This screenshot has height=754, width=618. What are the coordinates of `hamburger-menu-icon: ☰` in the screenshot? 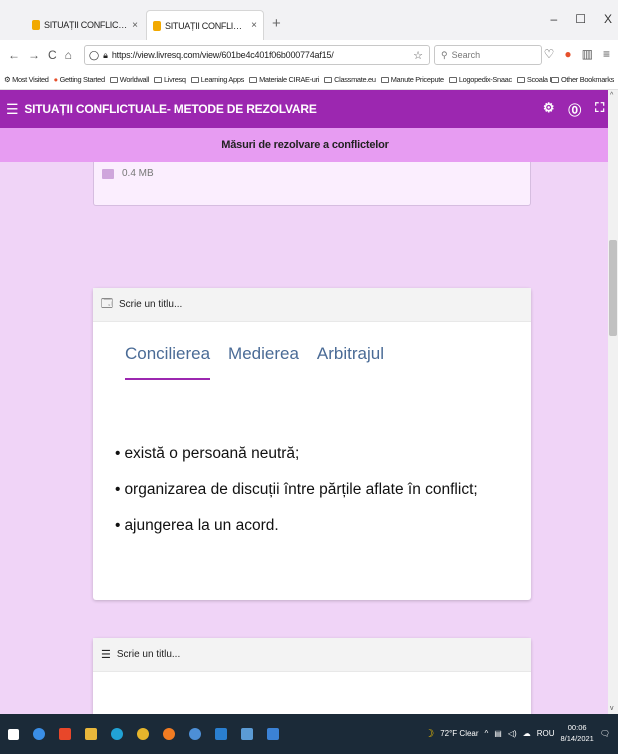 It's located at (12, 109).